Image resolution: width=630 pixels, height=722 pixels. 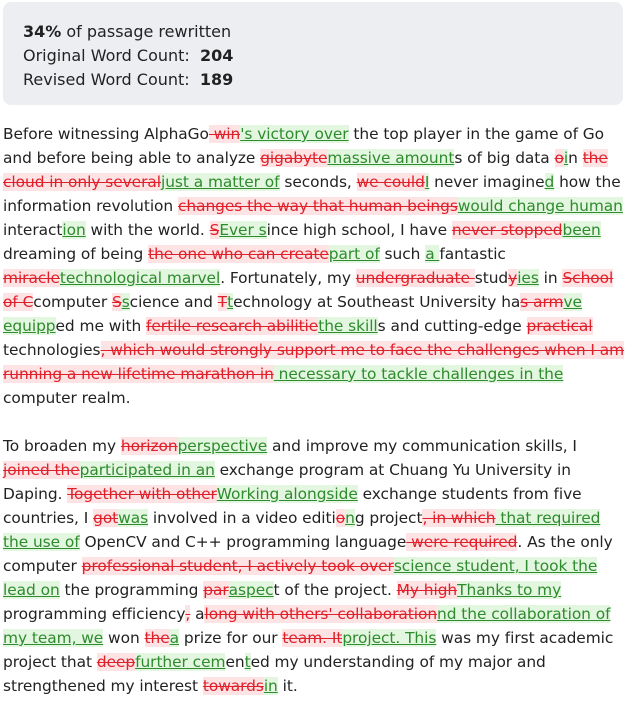 What do you see at coordinates (542, 302) in the screenshot?
I see `deleted-text: s arm` at bounding box center [542, 302].